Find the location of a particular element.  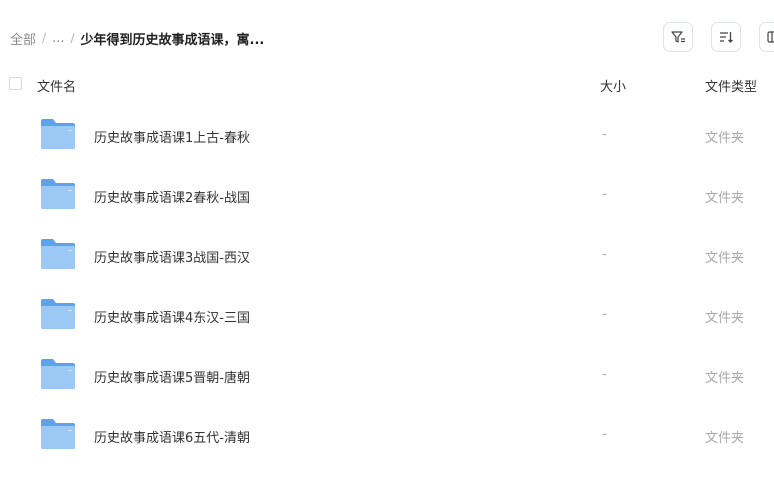

file-name: 历史故事成语课6五代-清朝 is located at coordinates (172, 436).